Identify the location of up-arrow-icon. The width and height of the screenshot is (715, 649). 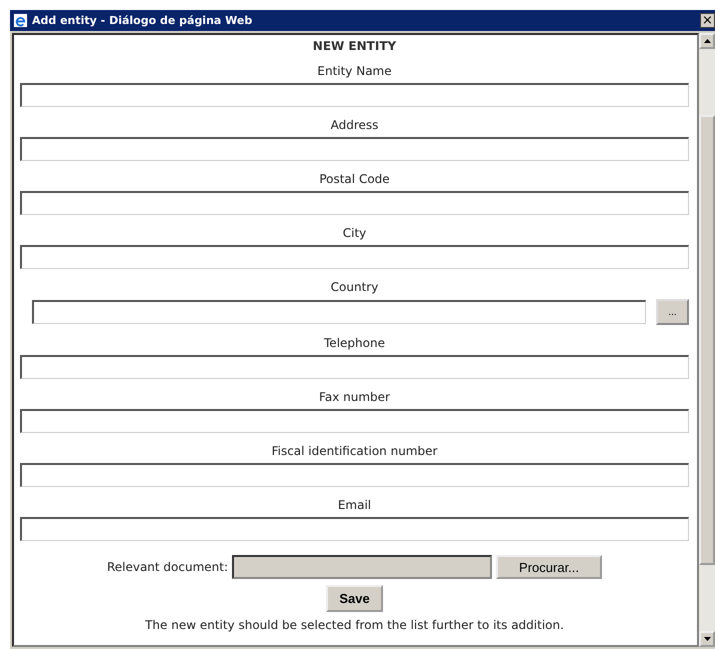
(707, 41).